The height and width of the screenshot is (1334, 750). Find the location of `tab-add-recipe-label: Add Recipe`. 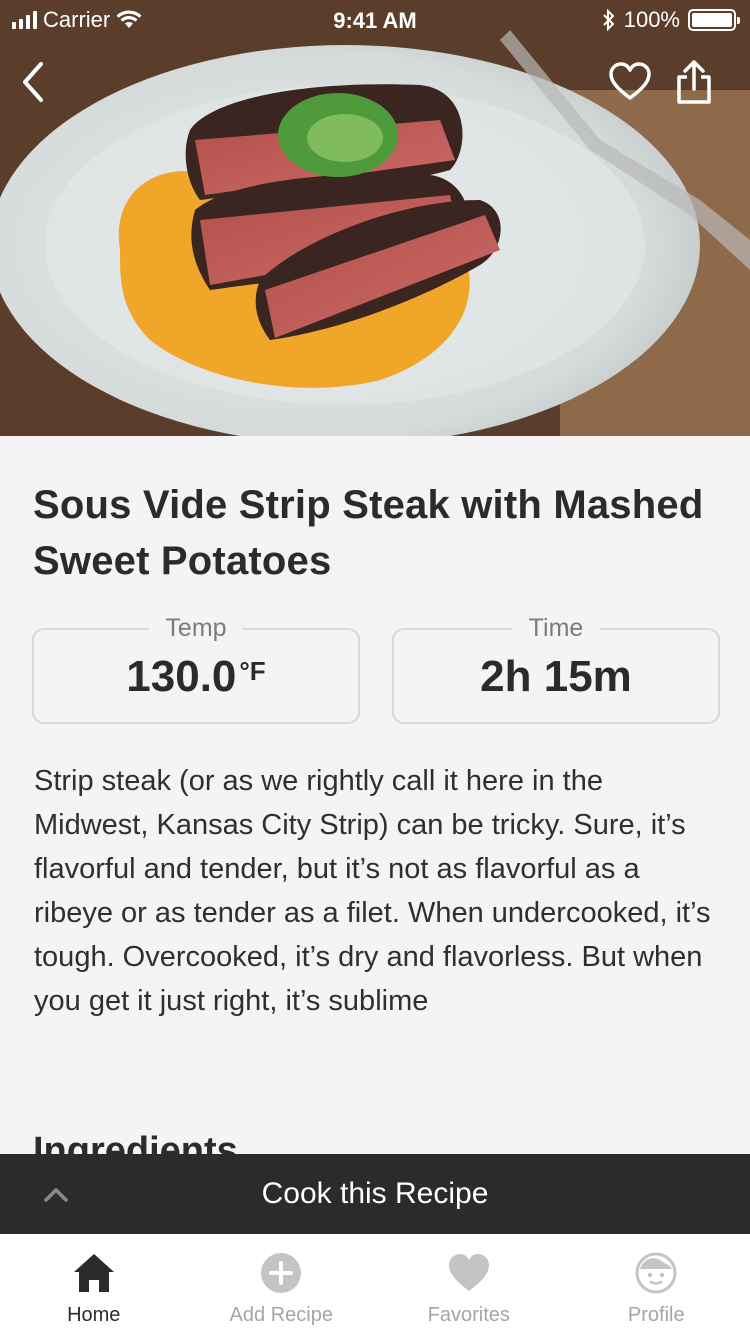

tab-add-recipe-label: Add Recipe is located at coordinates (281, 1315).